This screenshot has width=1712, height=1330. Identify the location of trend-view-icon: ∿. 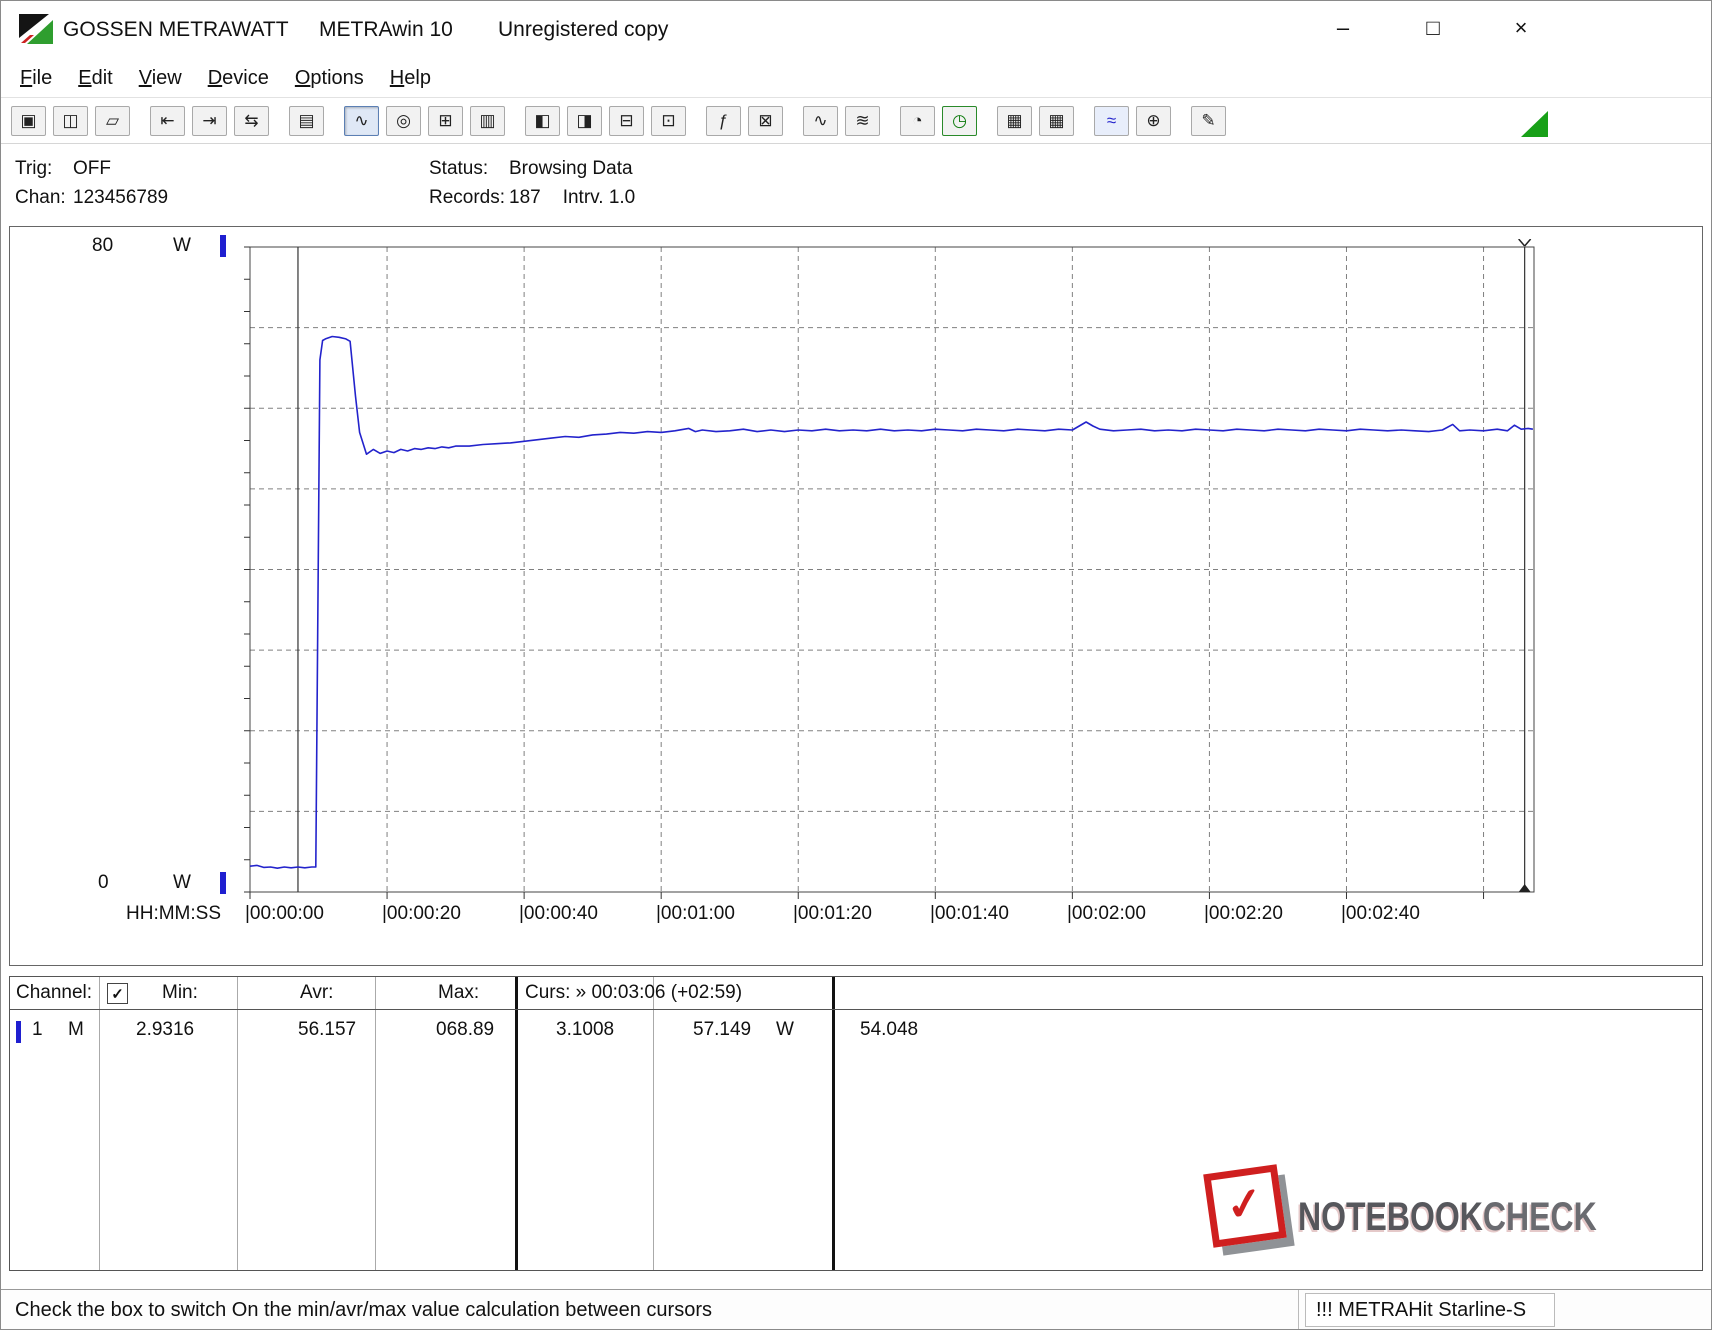
(361, 120).